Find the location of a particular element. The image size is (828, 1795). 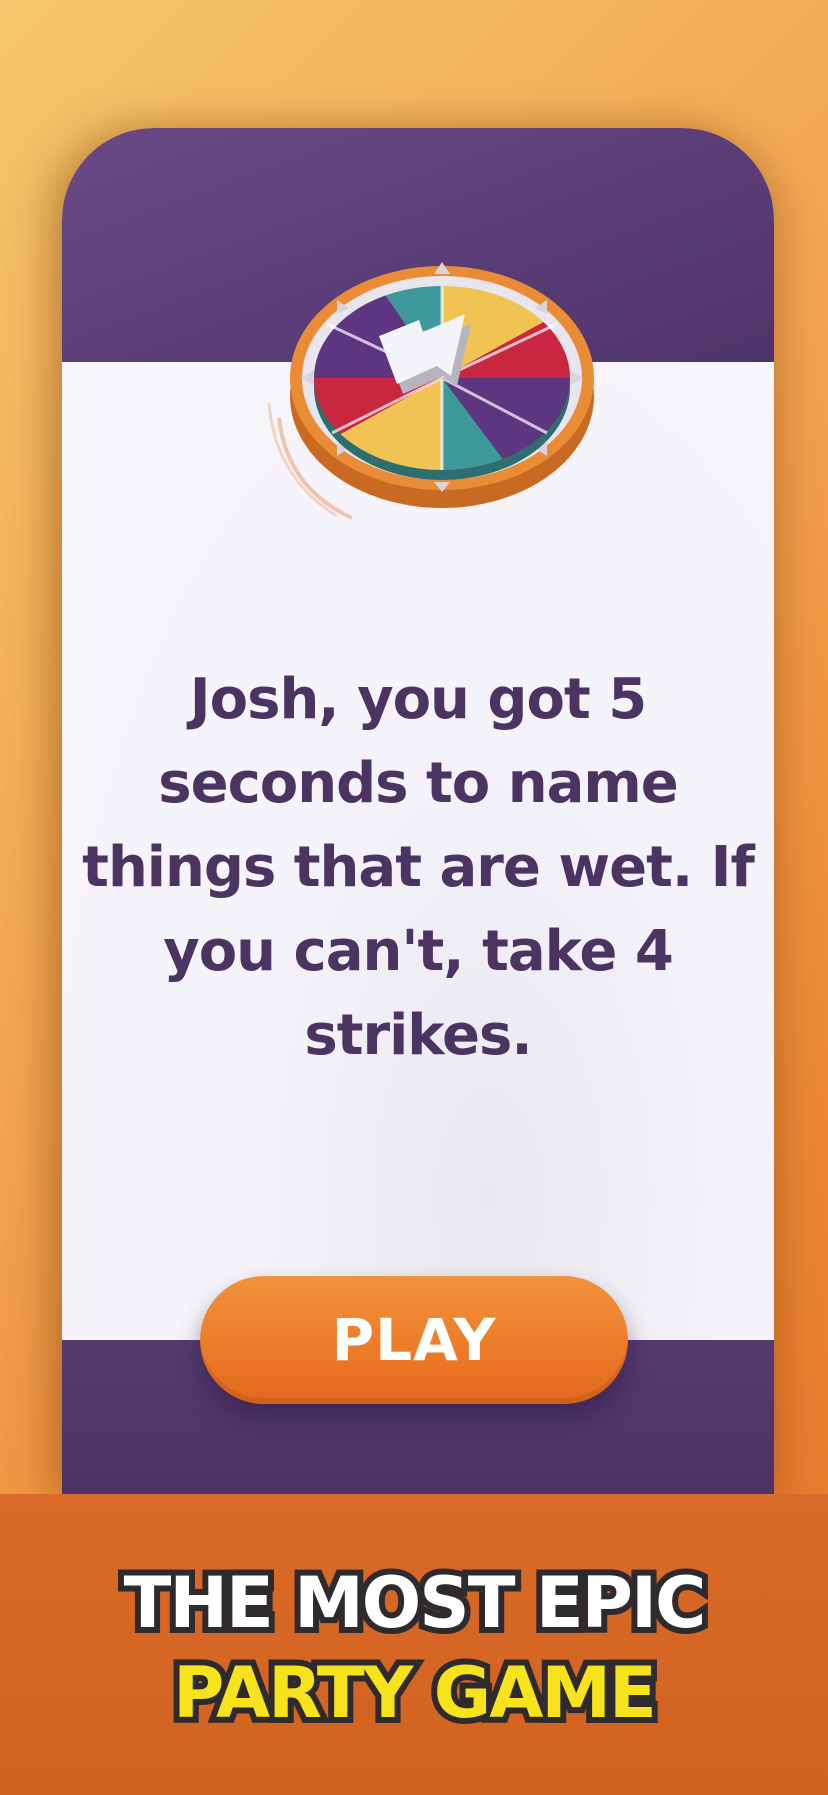

spinner-wheel-icon is located at coordinates (442, 388).